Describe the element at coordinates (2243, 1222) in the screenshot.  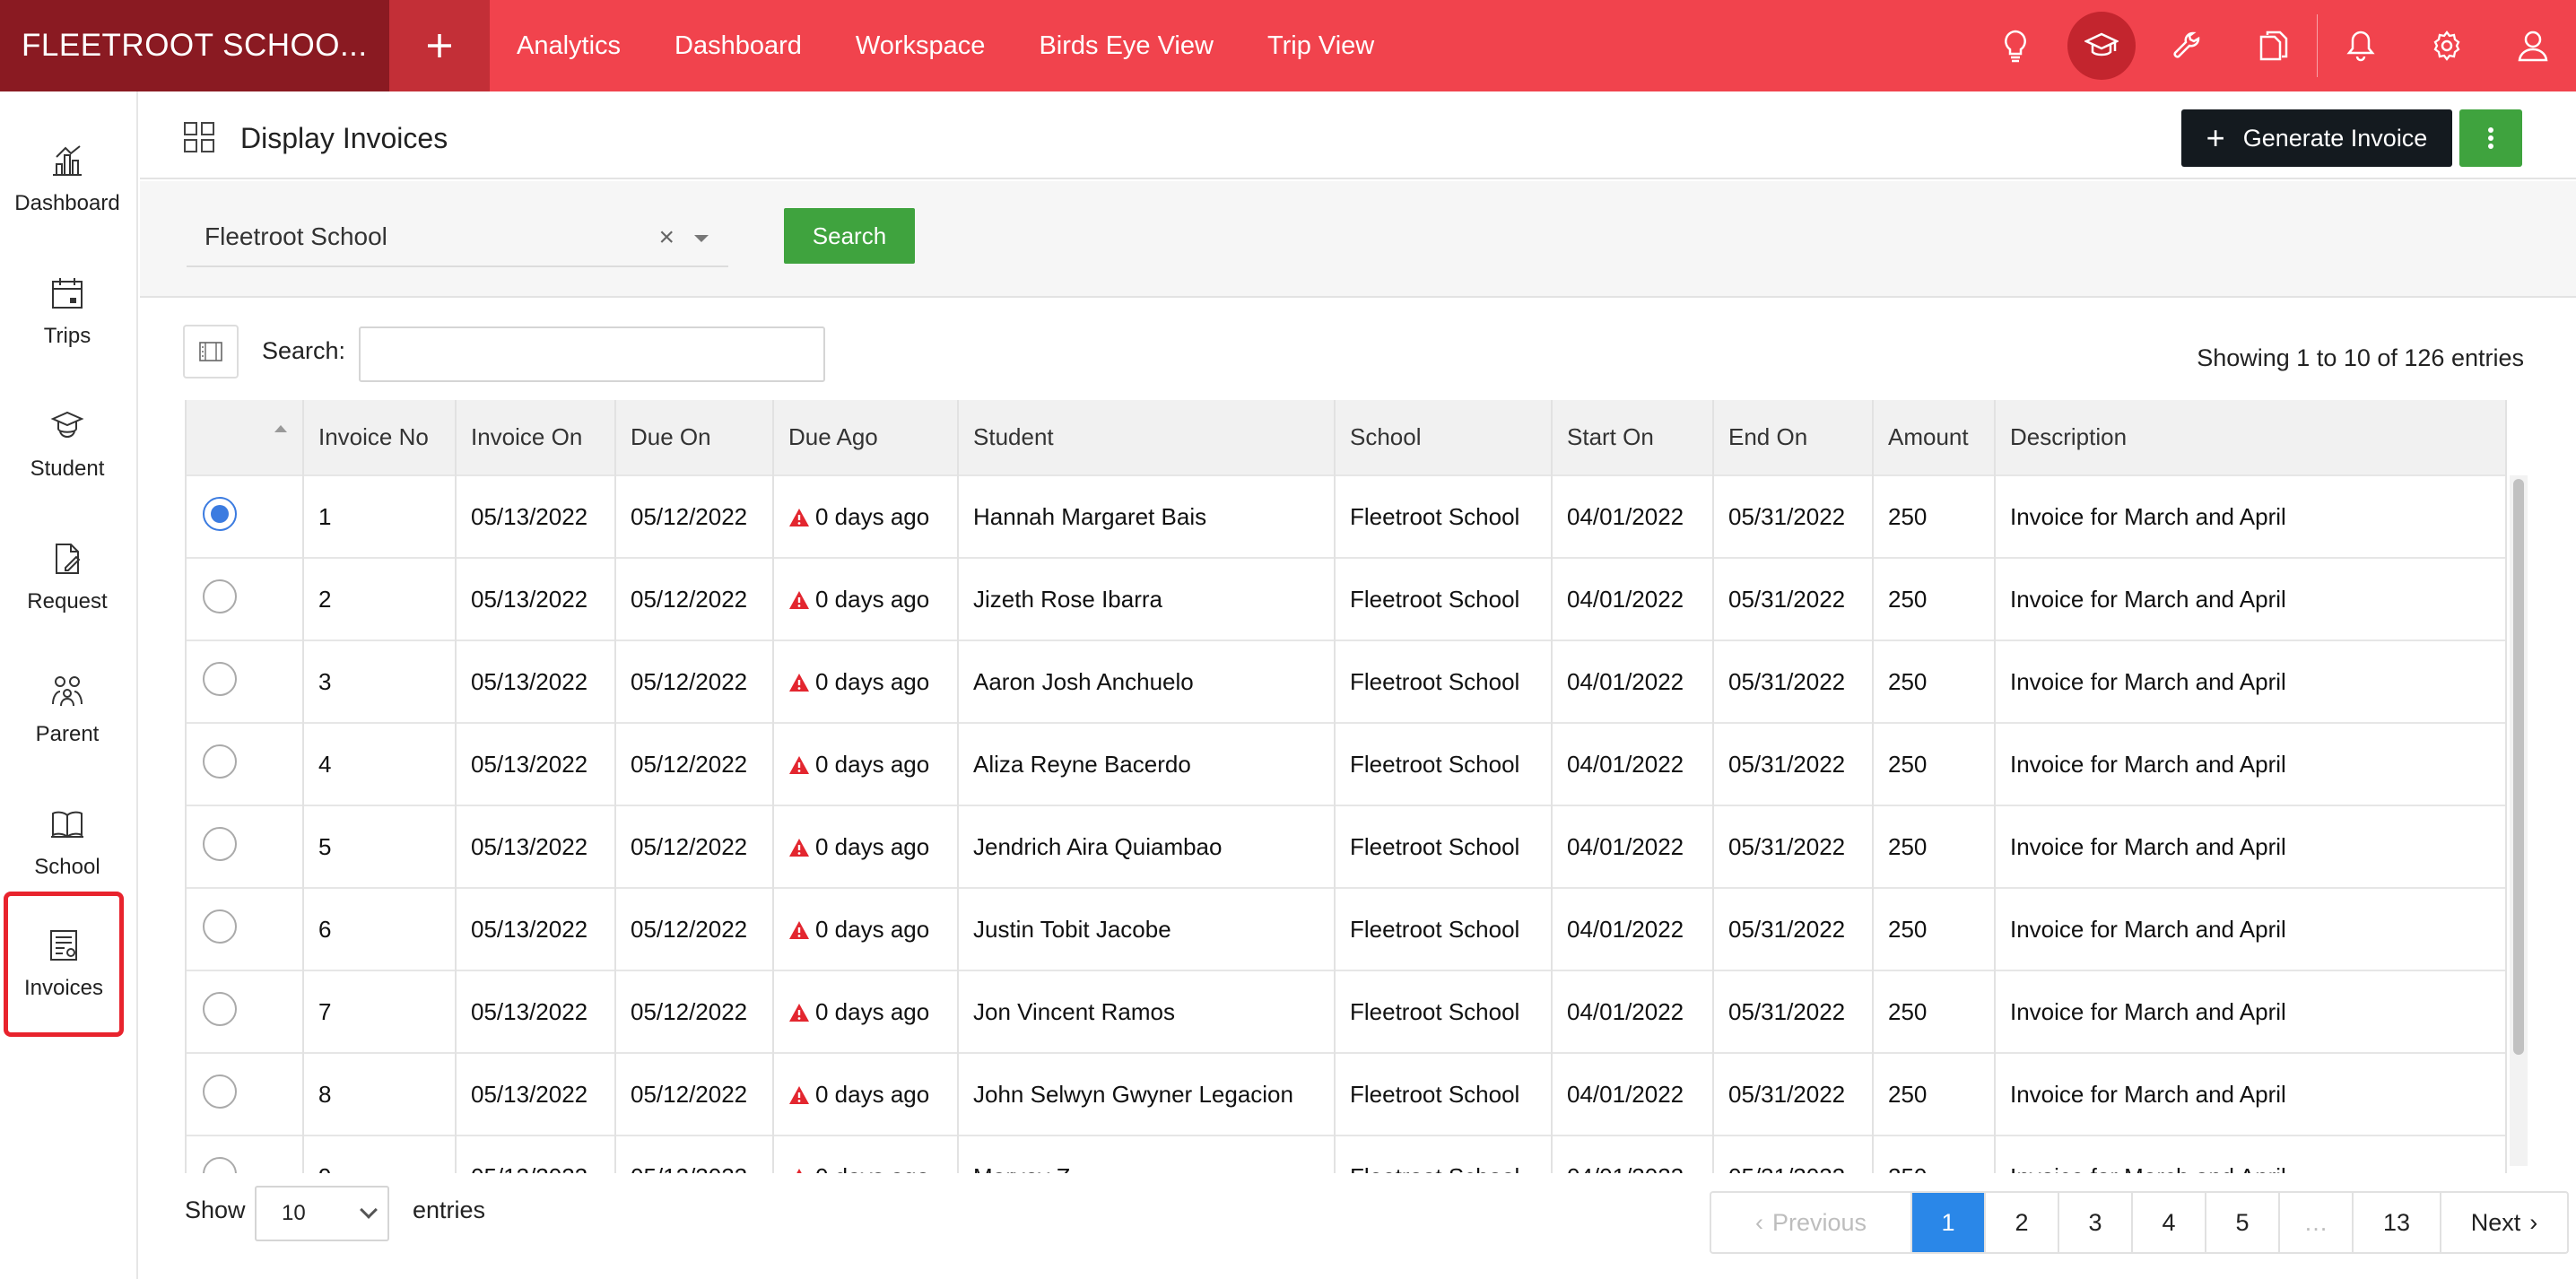
I see `pagination-page-5: 5` at that location.